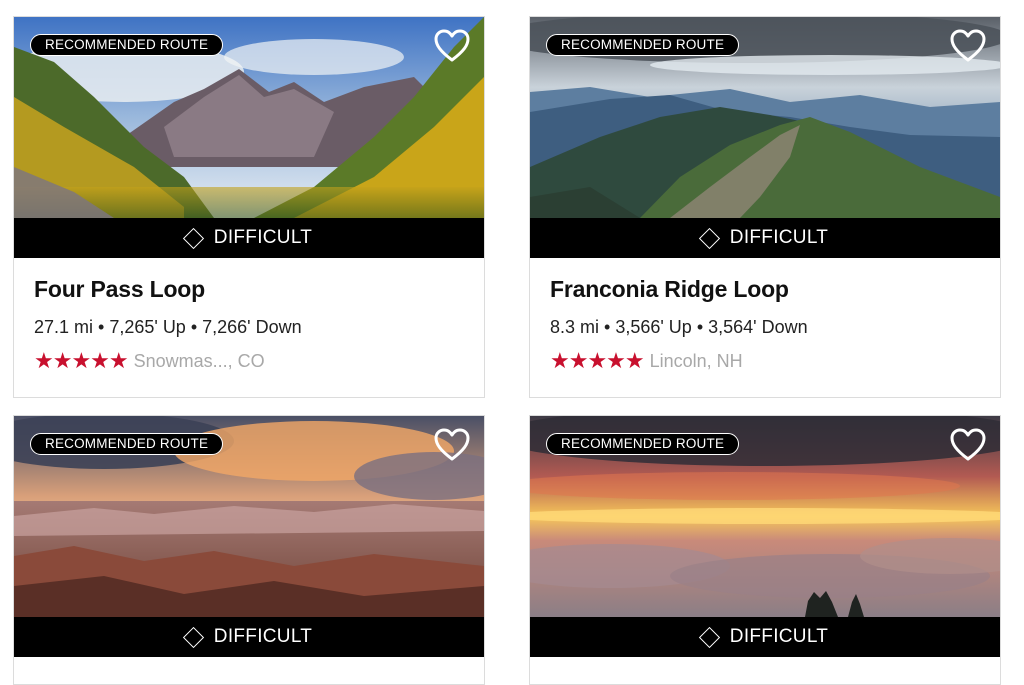 The width and height of the screenshot is (1024, 685). What do you see at coordinates (765, 289) in the screenshot?
I see `route-title: Franconia Ridge Loop` at bounding box center [765, 289].